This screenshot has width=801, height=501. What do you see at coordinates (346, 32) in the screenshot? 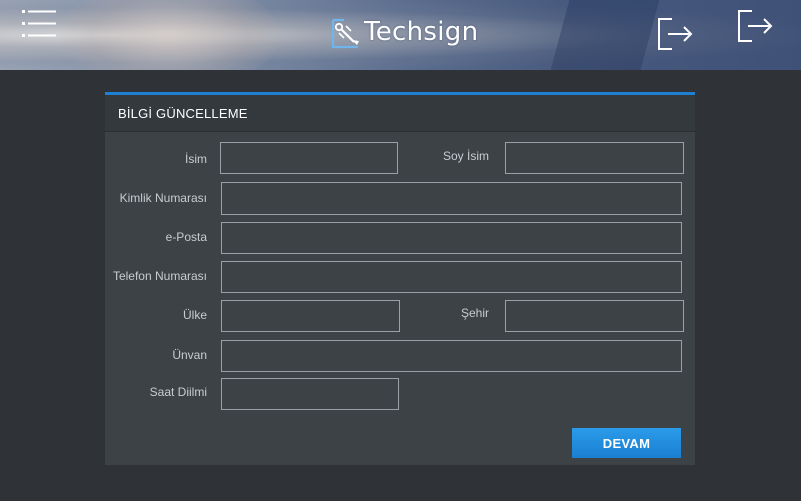
I see `techsign-logo-icon` at bounding box center [346, 32].